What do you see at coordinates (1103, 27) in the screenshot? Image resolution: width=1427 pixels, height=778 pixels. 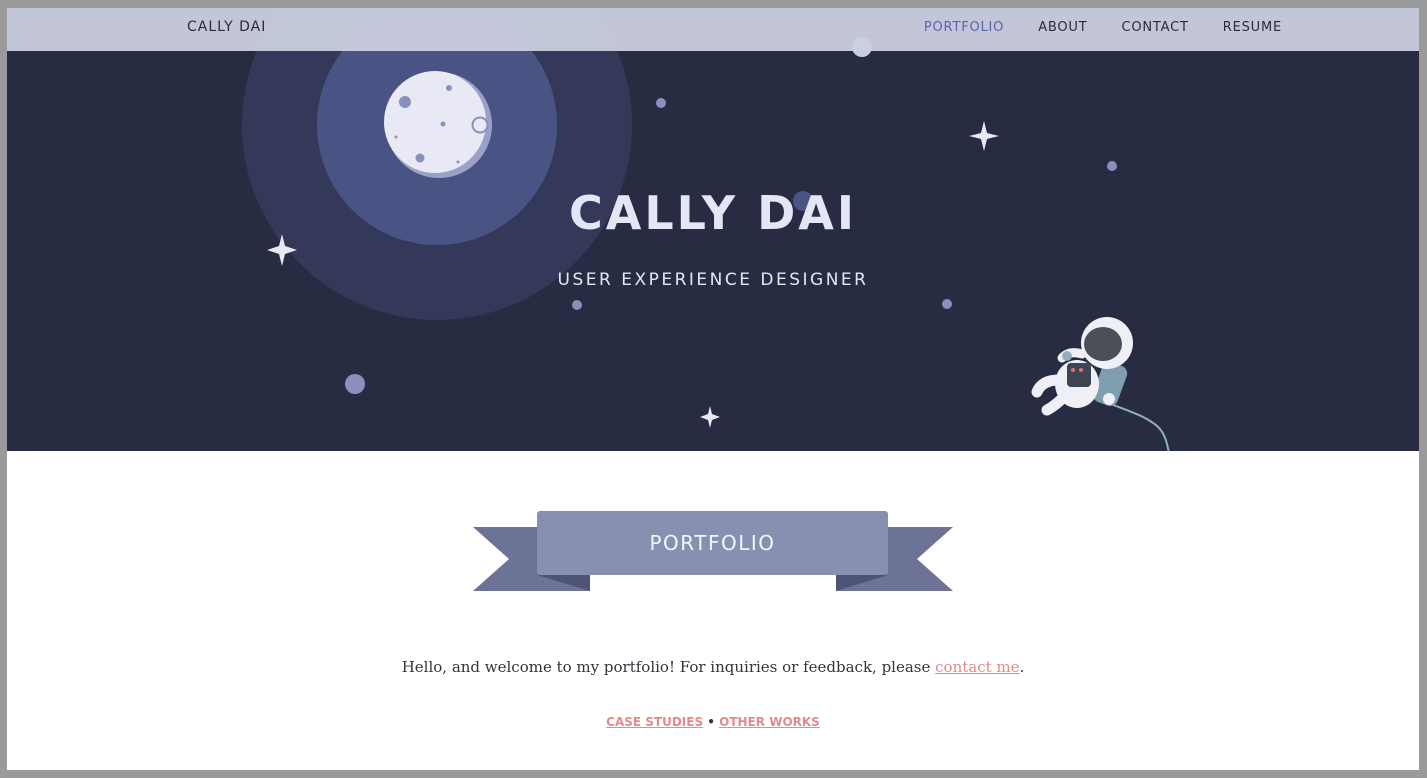 I see `nav-links: PORTFOLIO ABOUT CONTACT RESUME` at bounding box center [1103, 27].